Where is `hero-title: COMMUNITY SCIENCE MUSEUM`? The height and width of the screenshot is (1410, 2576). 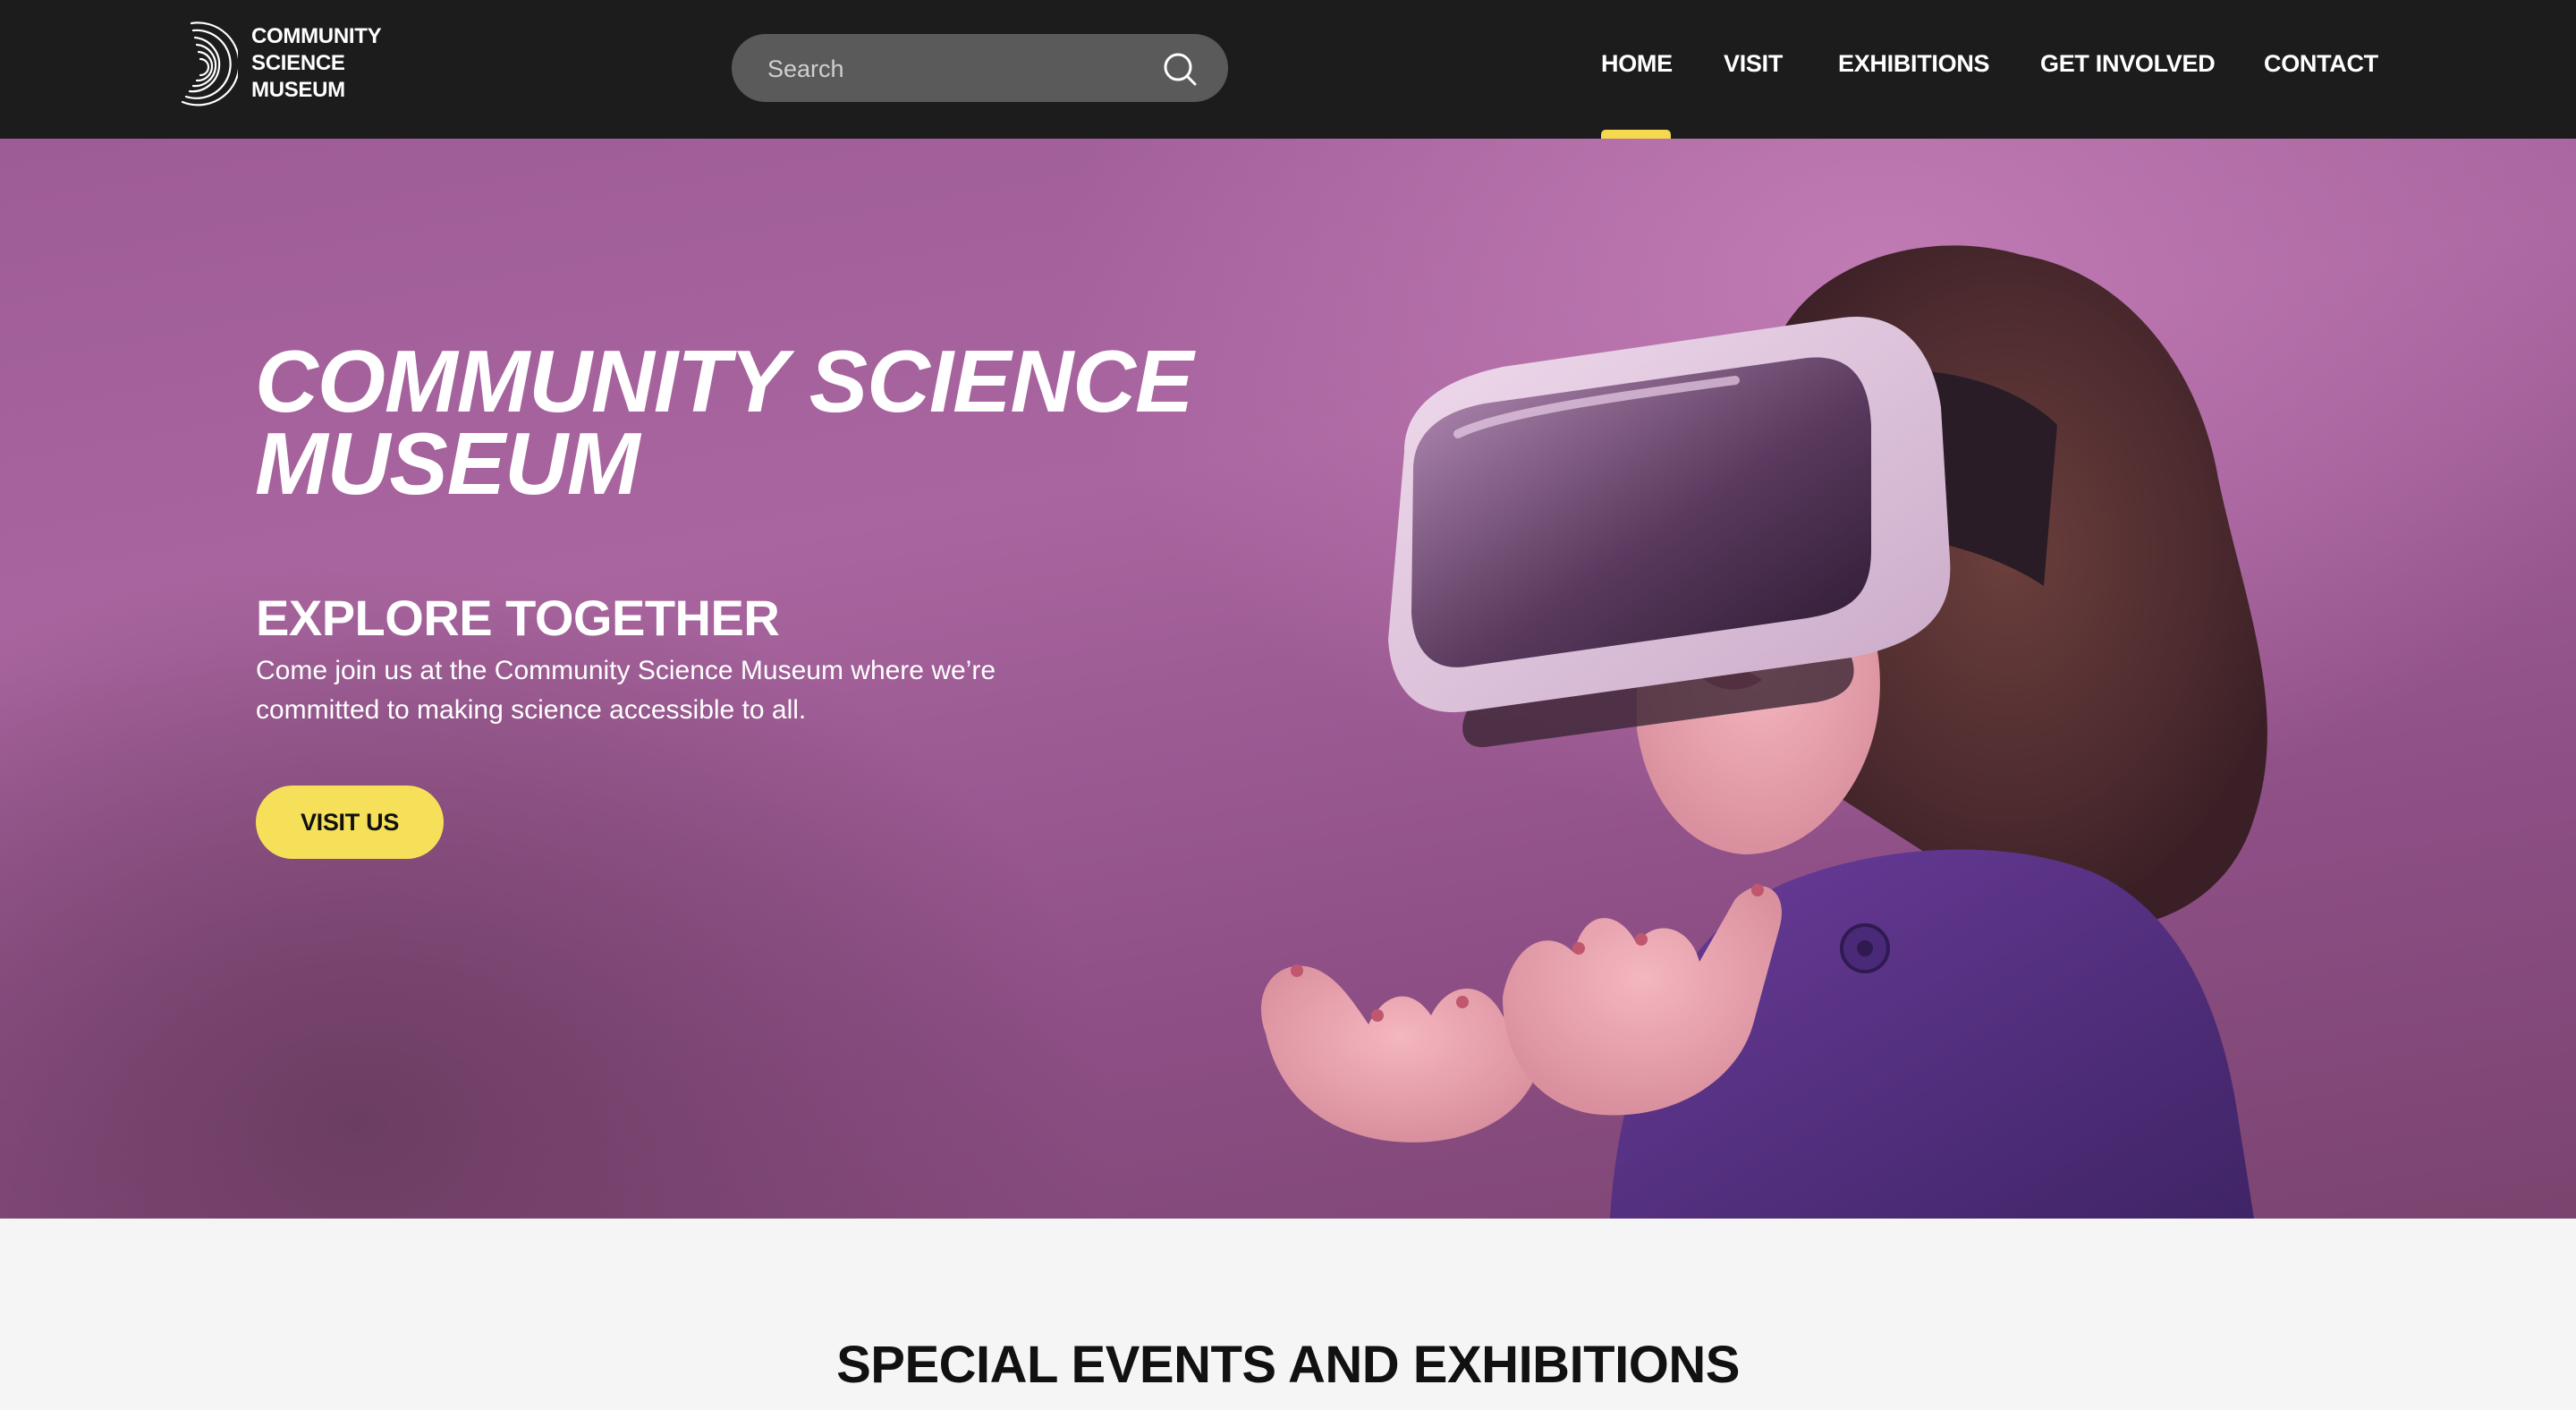
hero-title: COMMUNITY SCIENCE MUSEUM is located at coordinates (724, 423).